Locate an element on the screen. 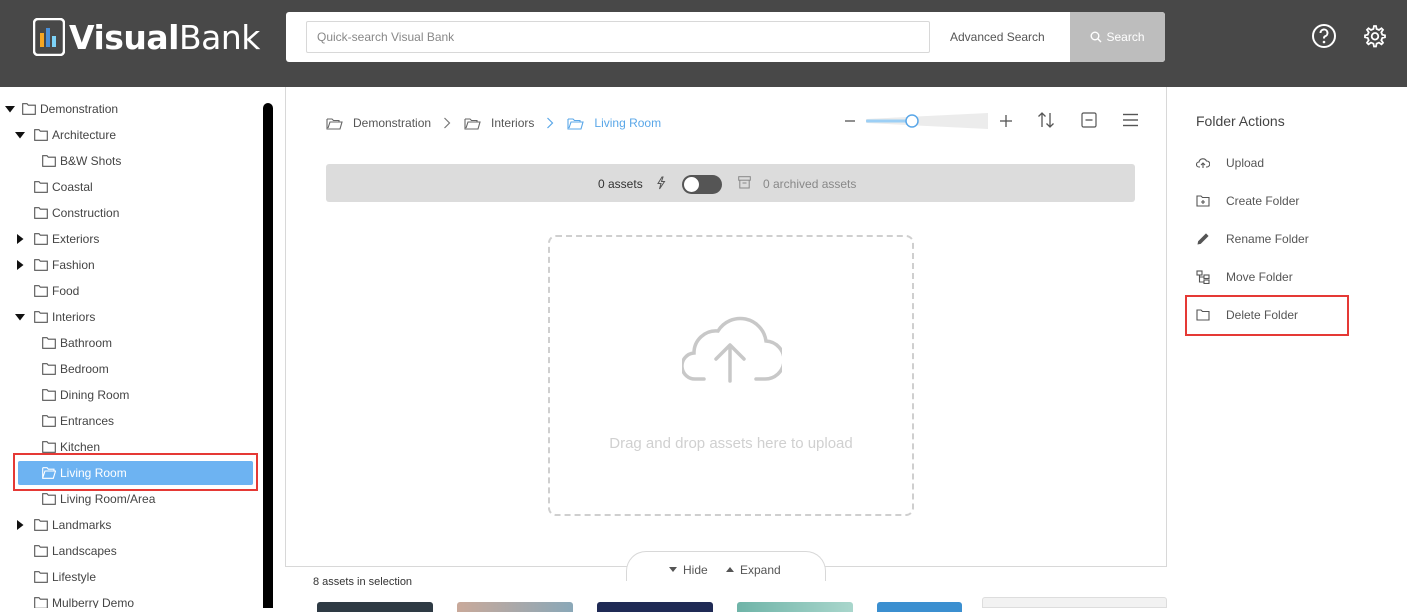  sidebar-item-landmarks: Landmarks is located at coordinates (131, 525).